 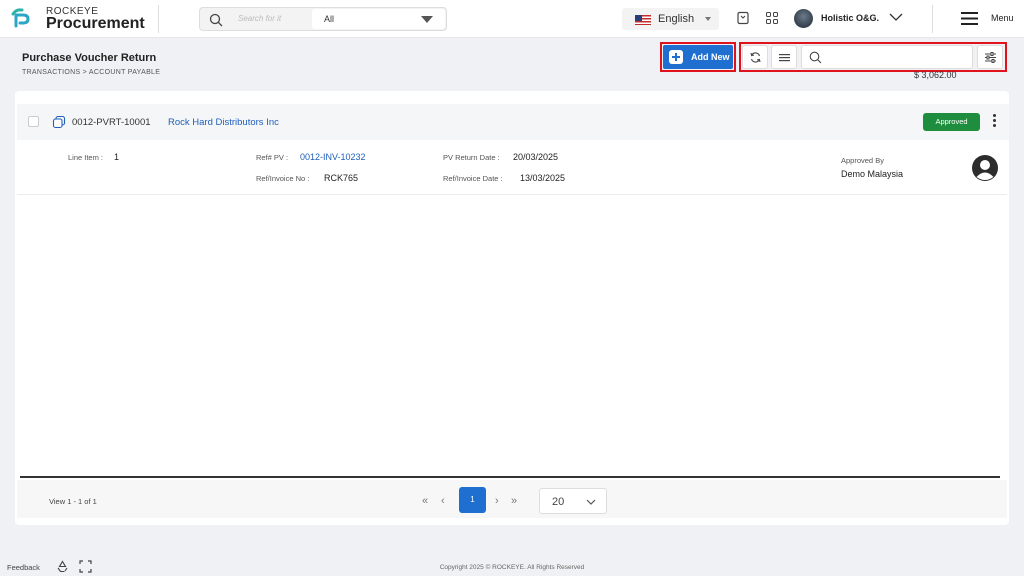 What do you see at coordinates (259, 18) in the screenshot?
I see `search-input: Search for it` at bounding box center [259, 18].